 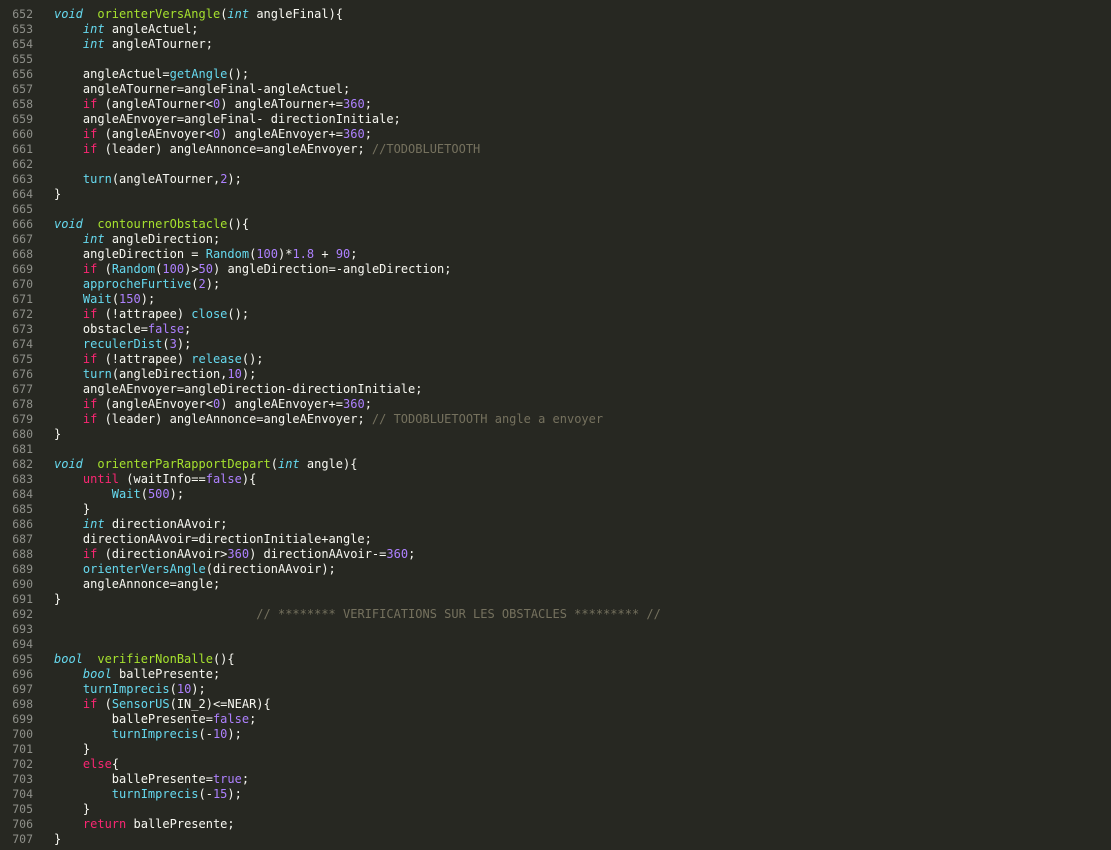 I want to click on line-number: 704, so click(x=22, y=794).